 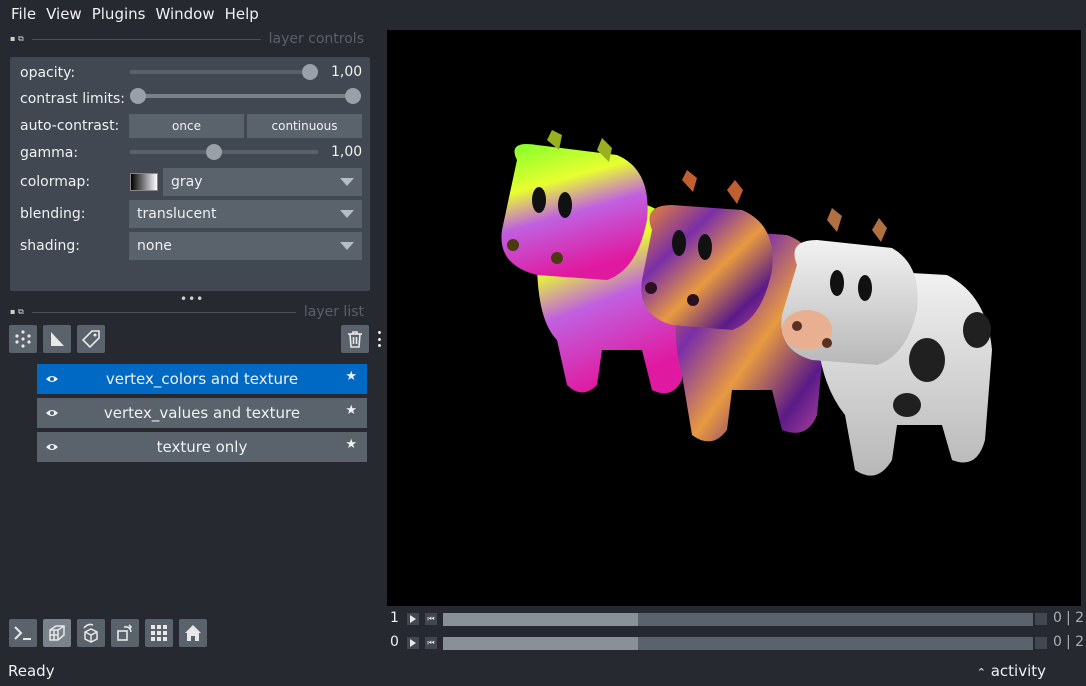 I want to click on home-icon, so click(x=193, y=633).